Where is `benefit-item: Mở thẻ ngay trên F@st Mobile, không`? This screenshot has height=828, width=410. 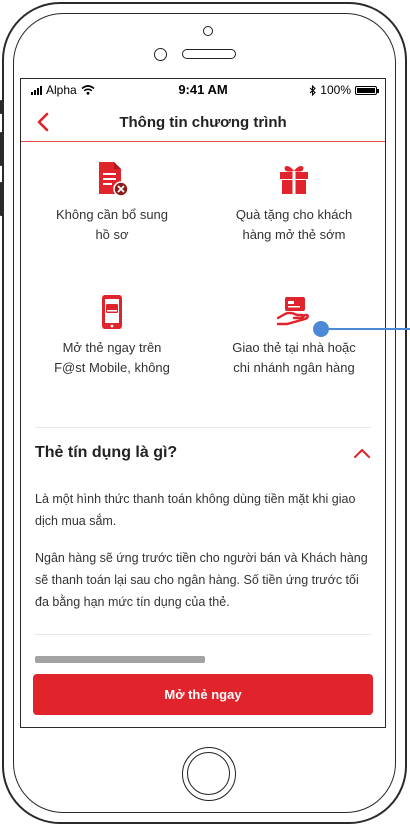 benefit-item: Mở thẻ ngay trên F@st Mobile, không is located at coordinates (112, 335).